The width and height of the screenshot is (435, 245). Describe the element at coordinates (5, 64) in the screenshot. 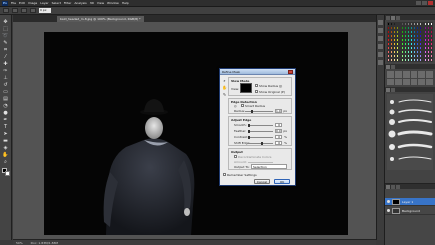

I see `healing-tool-icon: ✚` at that location.